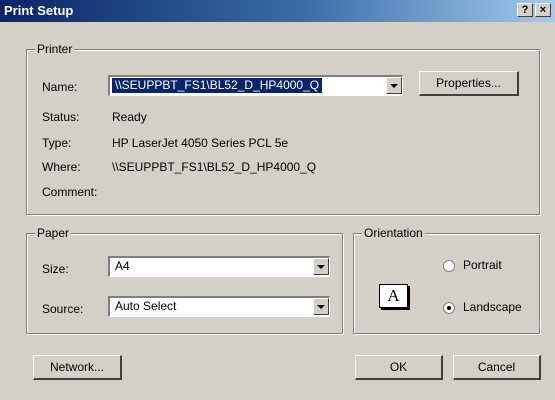  I want to click on type-label: Type:, so click(57, 143).